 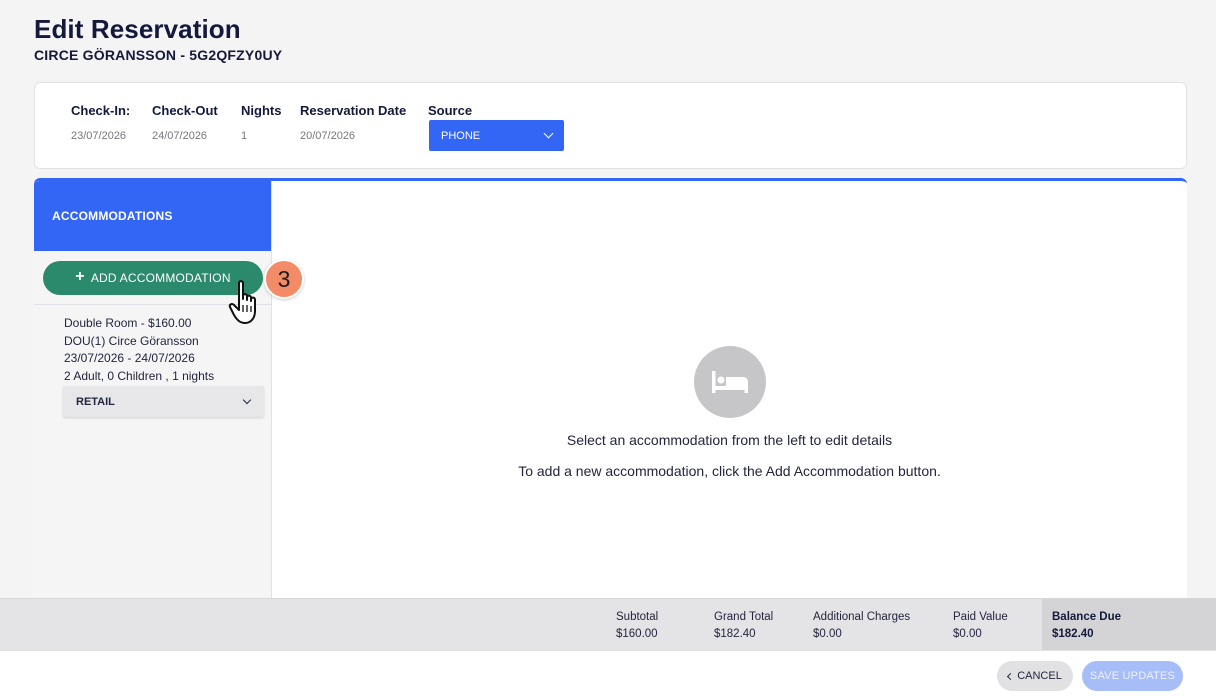 I want to click on source-field: Source, so click(x=450, y=110).